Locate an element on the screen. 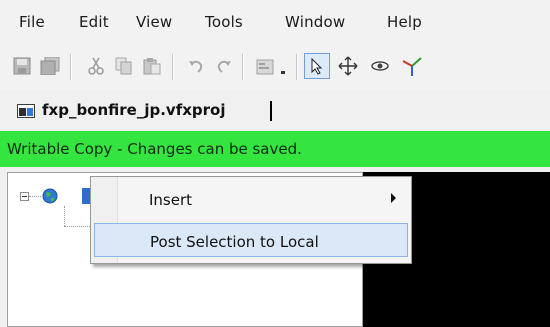 Image resolution: width=550 pixels, height=327 pixels. orbit-icon is located at coordinates (380, 66).